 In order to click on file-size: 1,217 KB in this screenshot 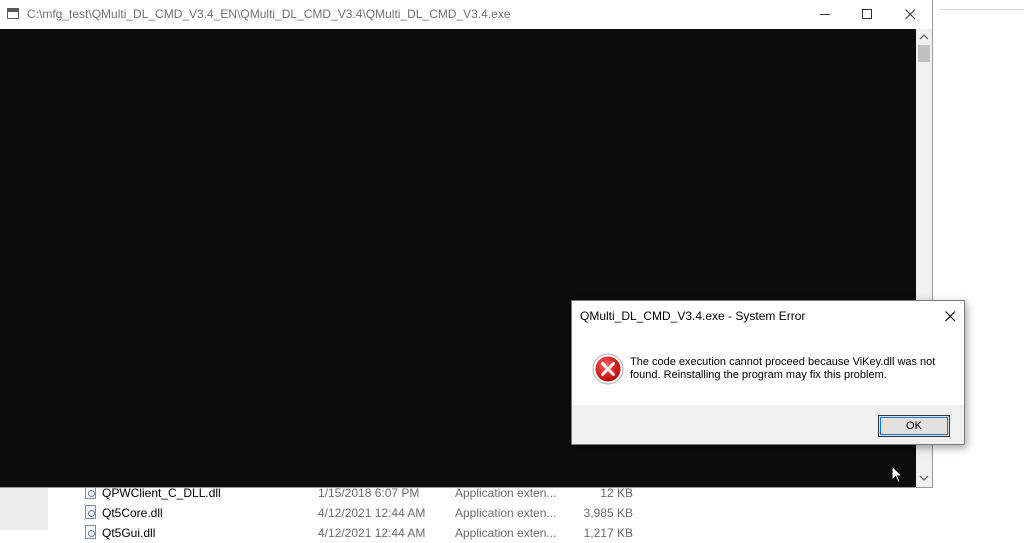, I will do `click(608, 533)`.